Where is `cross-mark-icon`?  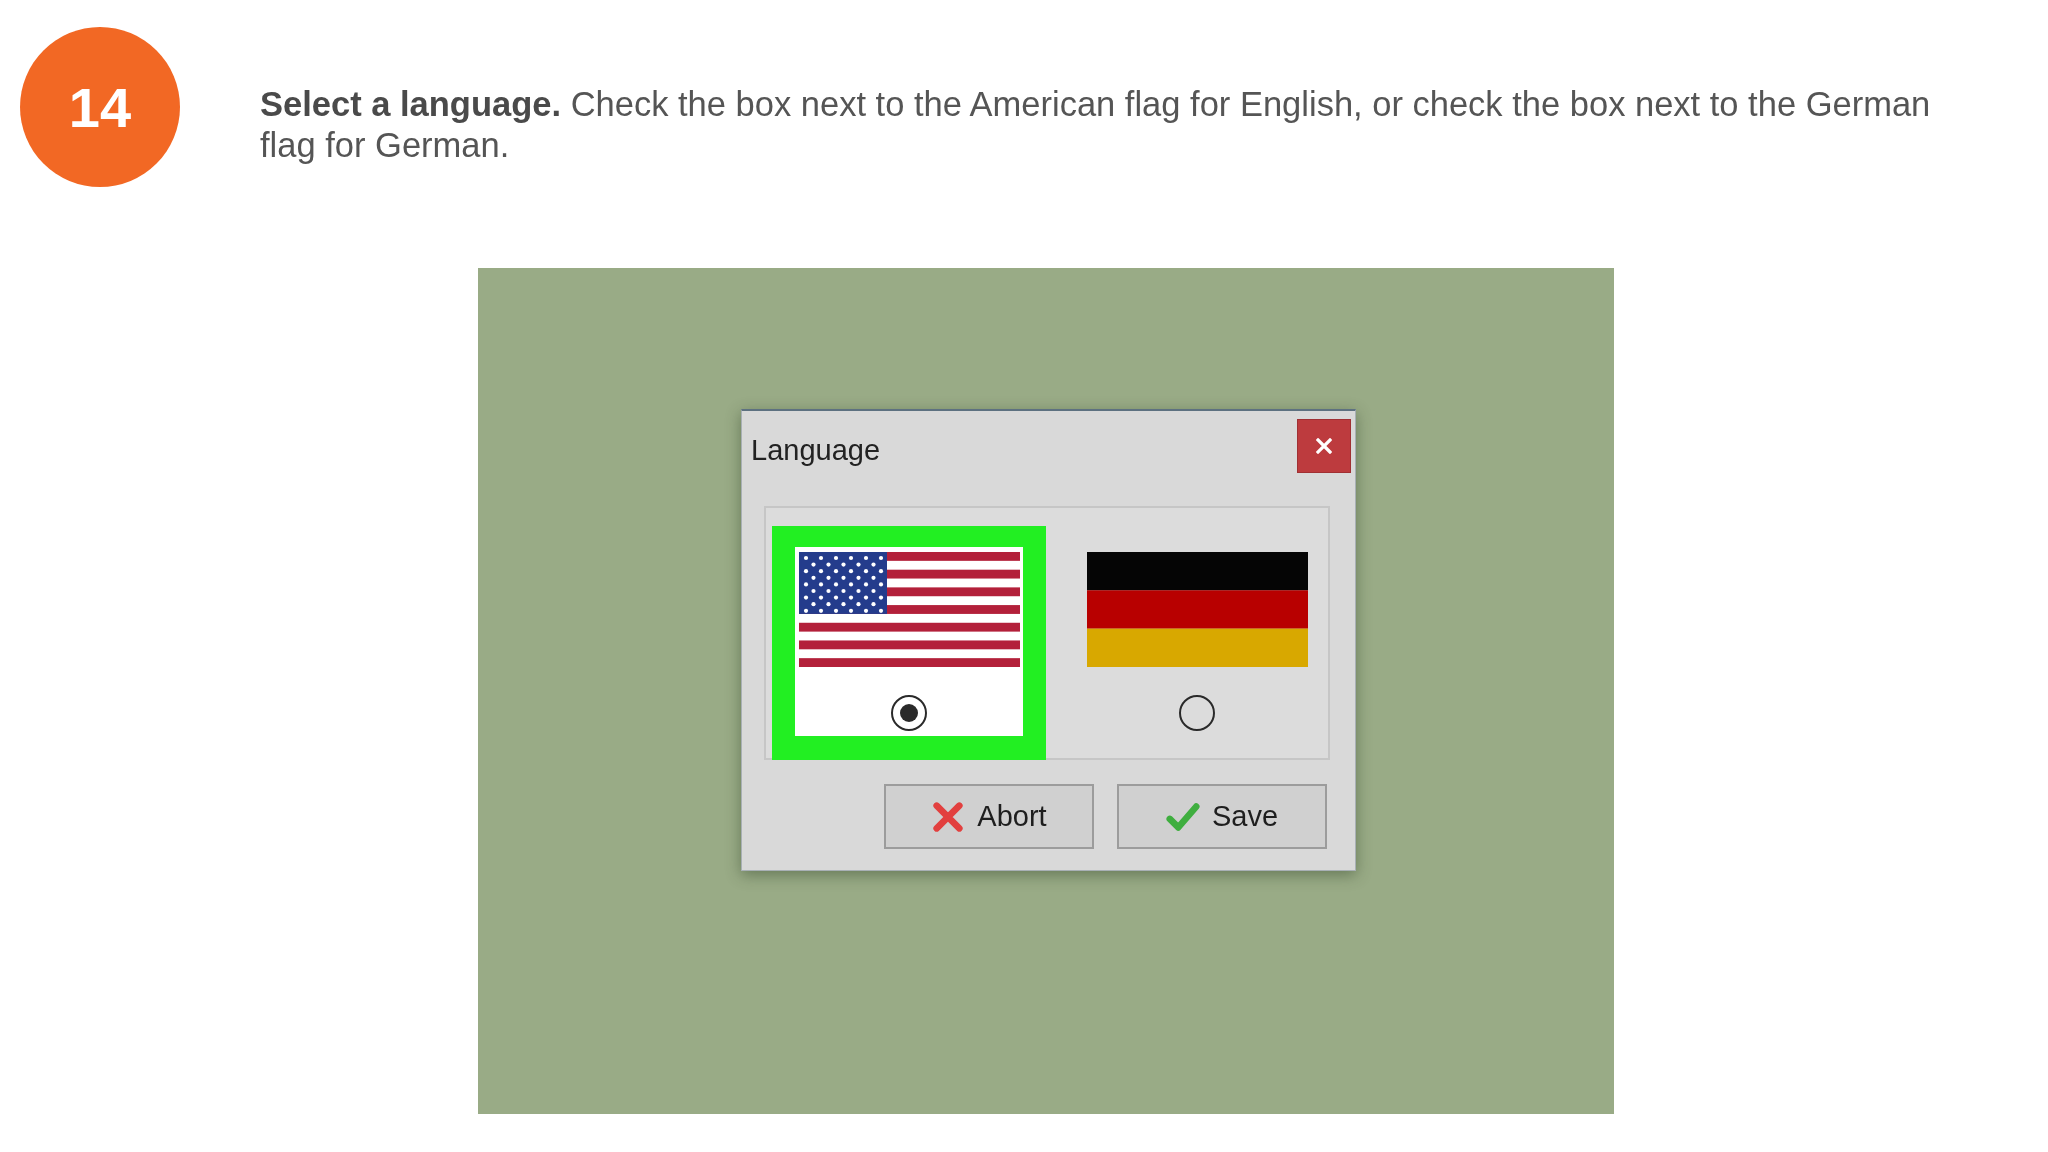 cross-mark-icon is located at coordinates (948, 816).